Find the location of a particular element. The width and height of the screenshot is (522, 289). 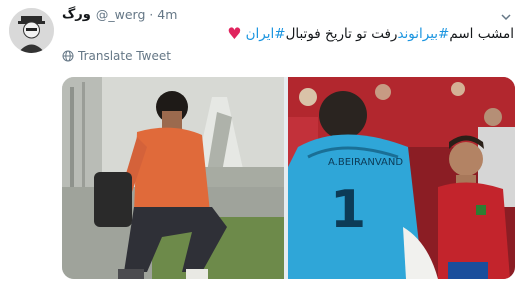

author-handle: @_werg is located at coordinates (121, 15).